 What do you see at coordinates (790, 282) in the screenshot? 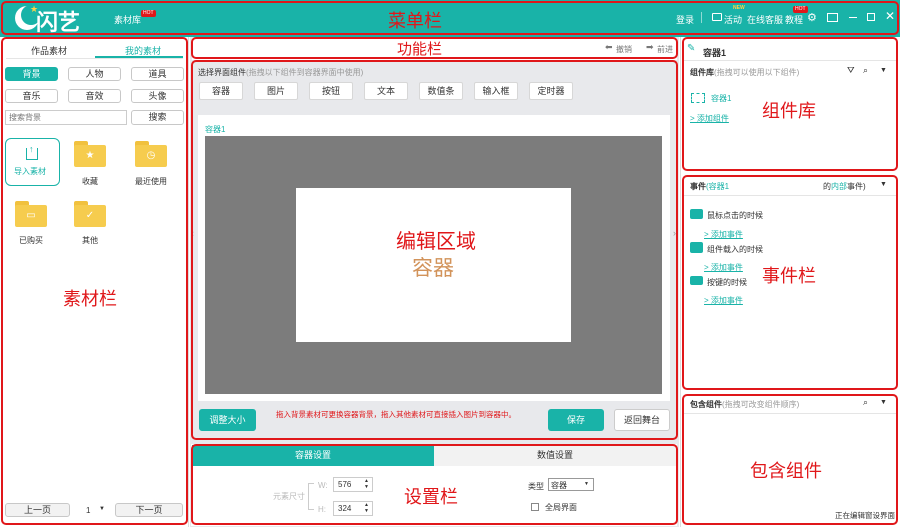
I see `event-bar-outline` at bounding box center [790, 282].